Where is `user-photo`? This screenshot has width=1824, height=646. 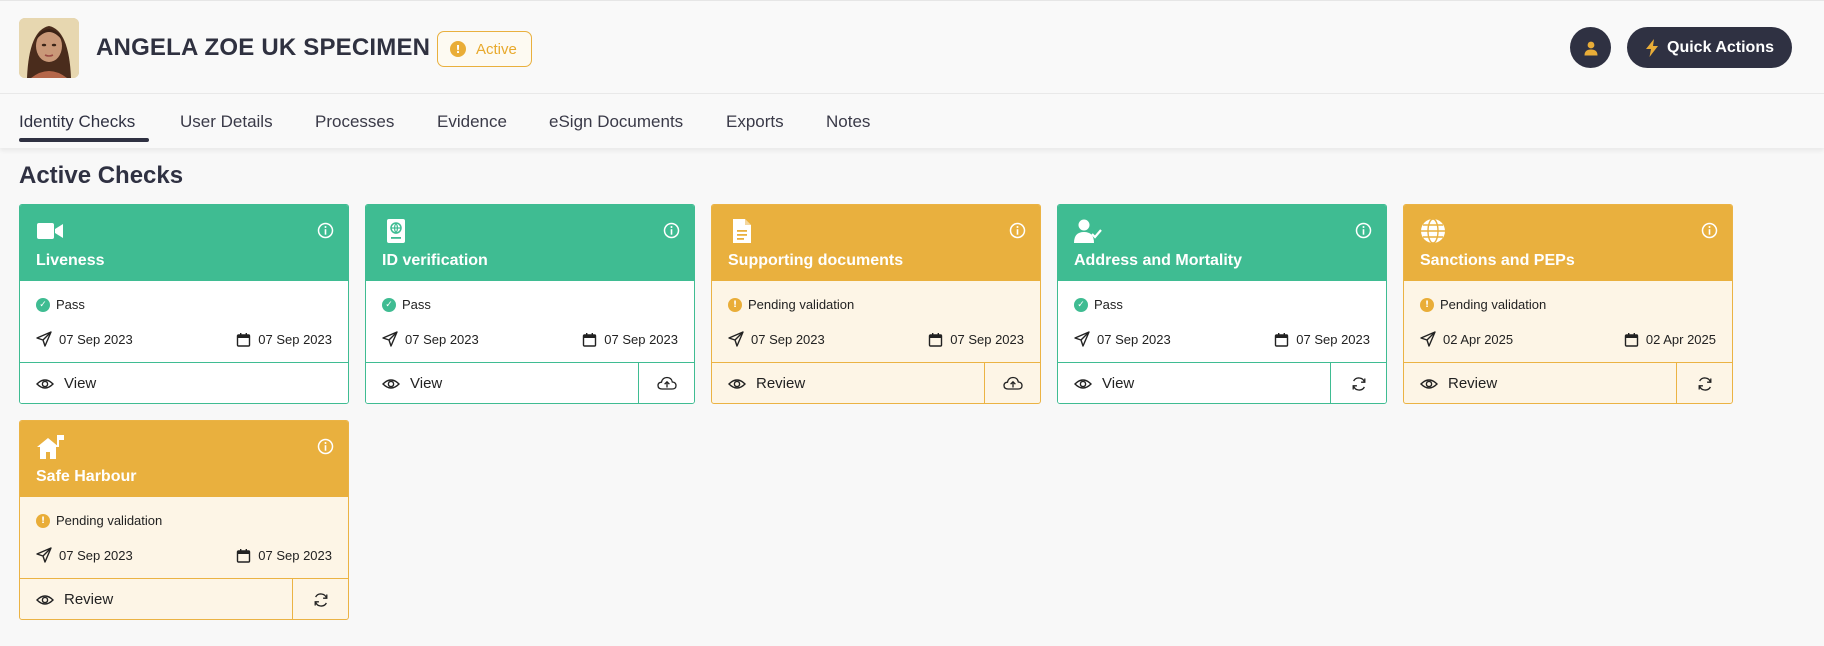 user-photo is located at coordinates (49, 48).